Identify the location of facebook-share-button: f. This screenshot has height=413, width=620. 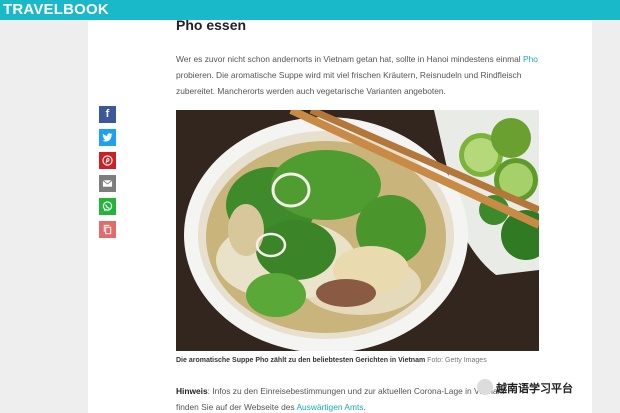
(107, 114).